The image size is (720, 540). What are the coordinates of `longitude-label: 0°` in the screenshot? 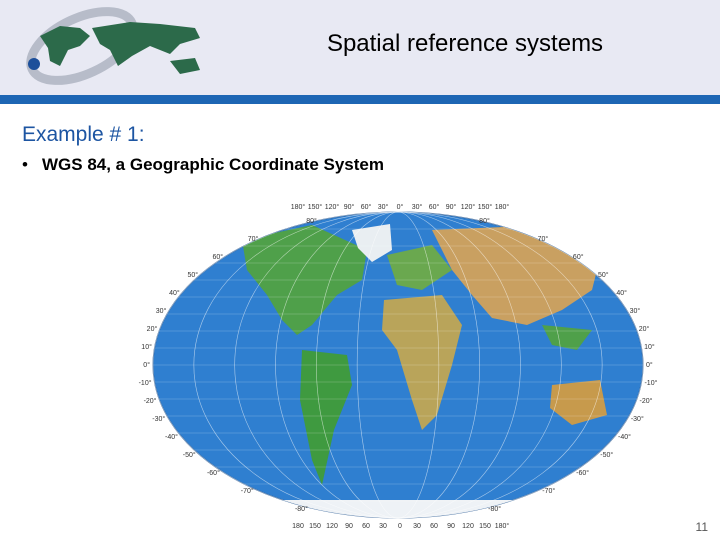 It's located at (400, 207).